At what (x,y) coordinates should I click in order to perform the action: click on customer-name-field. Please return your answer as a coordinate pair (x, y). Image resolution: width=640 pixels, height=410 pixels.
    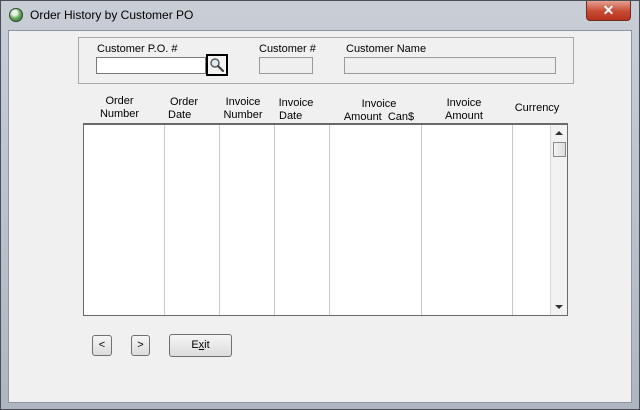
    Looking at the image, I should click on (450, 65).